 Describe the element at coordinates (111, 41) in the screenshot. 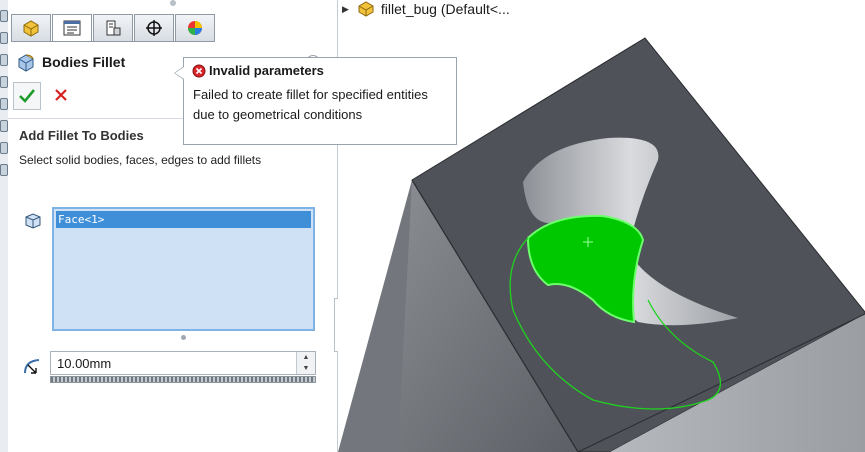

I see `tabs-divider` at that location.